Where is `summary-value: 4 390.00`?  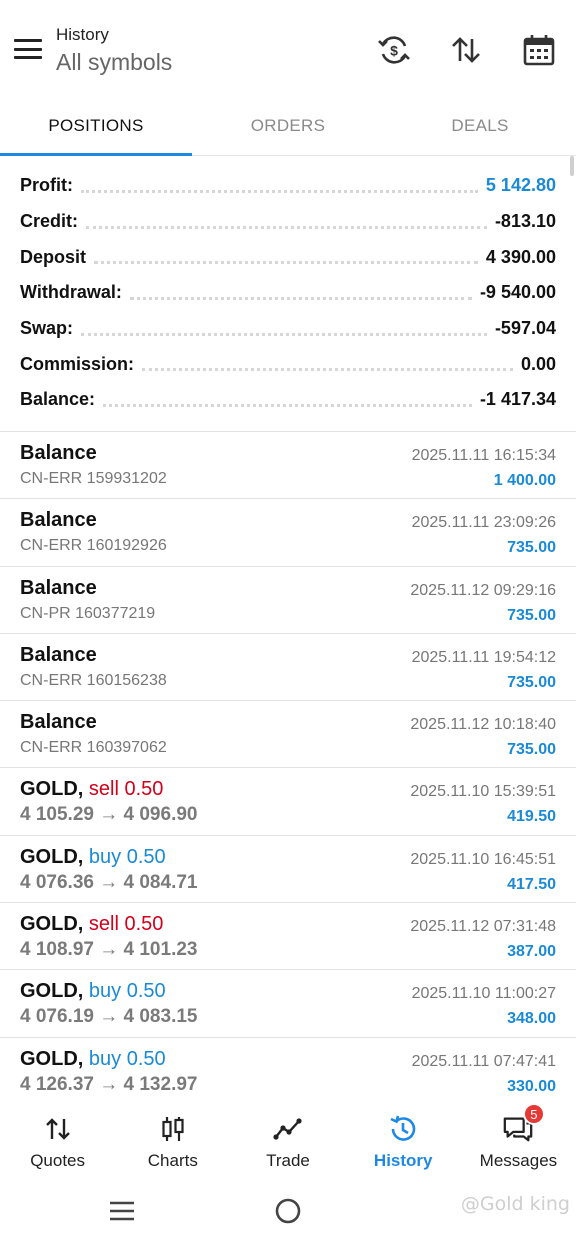
summary-value: 4 390.00 is located at coordinates (520, 256).